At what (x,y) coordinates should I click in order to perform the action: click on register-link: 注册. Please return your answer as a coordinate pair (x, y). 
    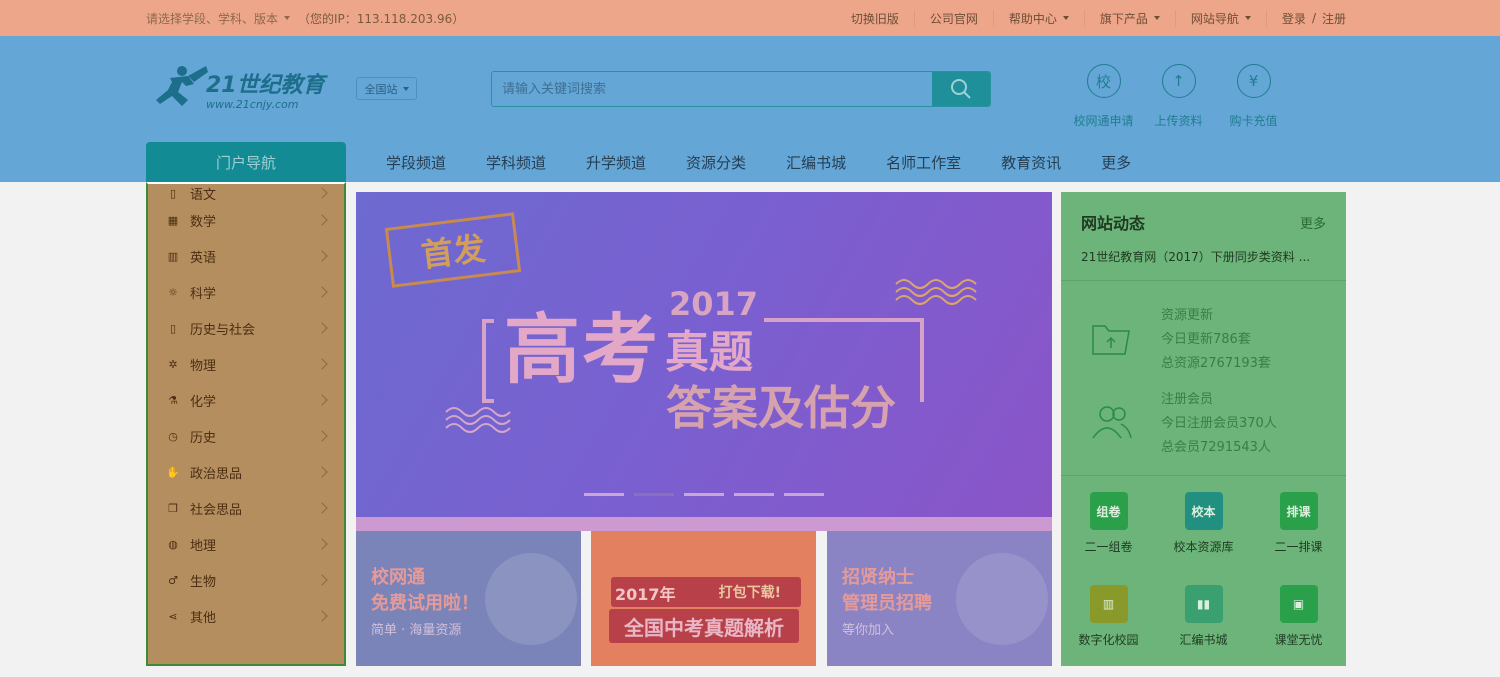
    Looking at the image, I should click on (1334, 18).